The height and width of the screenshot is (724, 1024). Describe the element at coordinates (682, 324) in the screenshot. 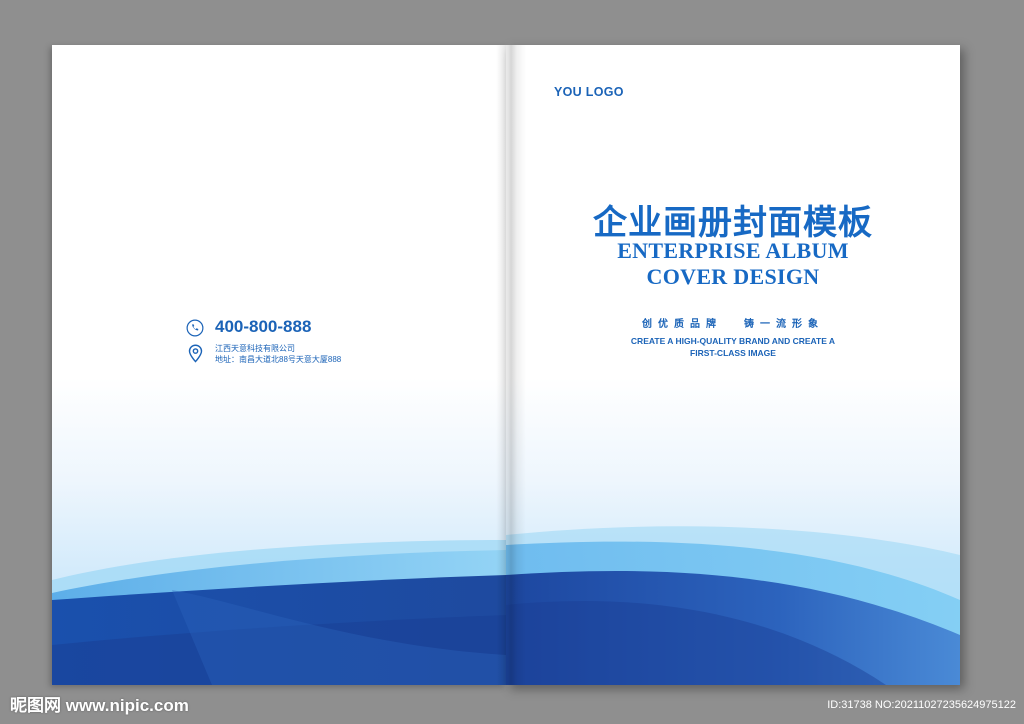

I see `slogan-chinese-part1: 创优质品牌` at that location.